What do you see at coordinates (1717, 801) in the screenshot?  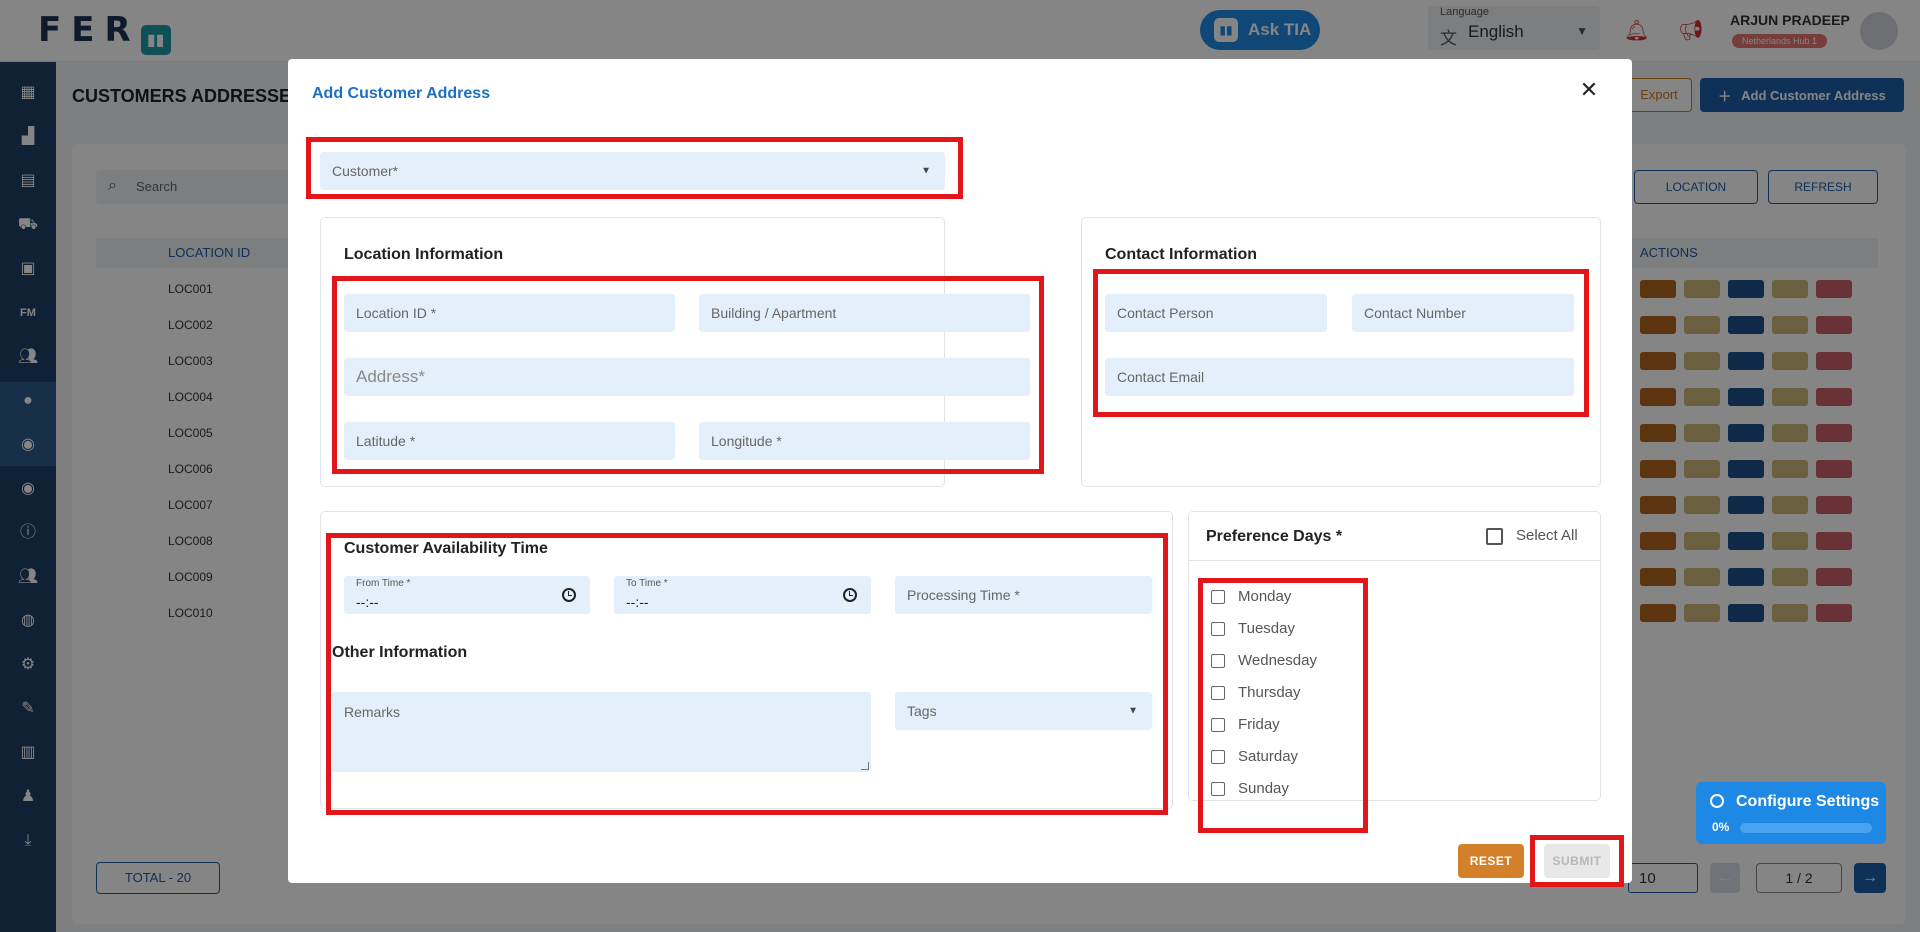 I see `circle-icon` at bounding box center [1717, 801].